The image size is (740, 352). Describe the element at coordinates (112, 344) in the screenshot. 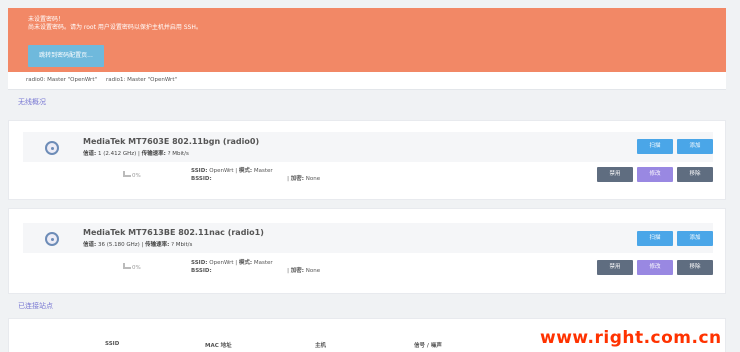

I see `col-ssid: SSID` at that location.